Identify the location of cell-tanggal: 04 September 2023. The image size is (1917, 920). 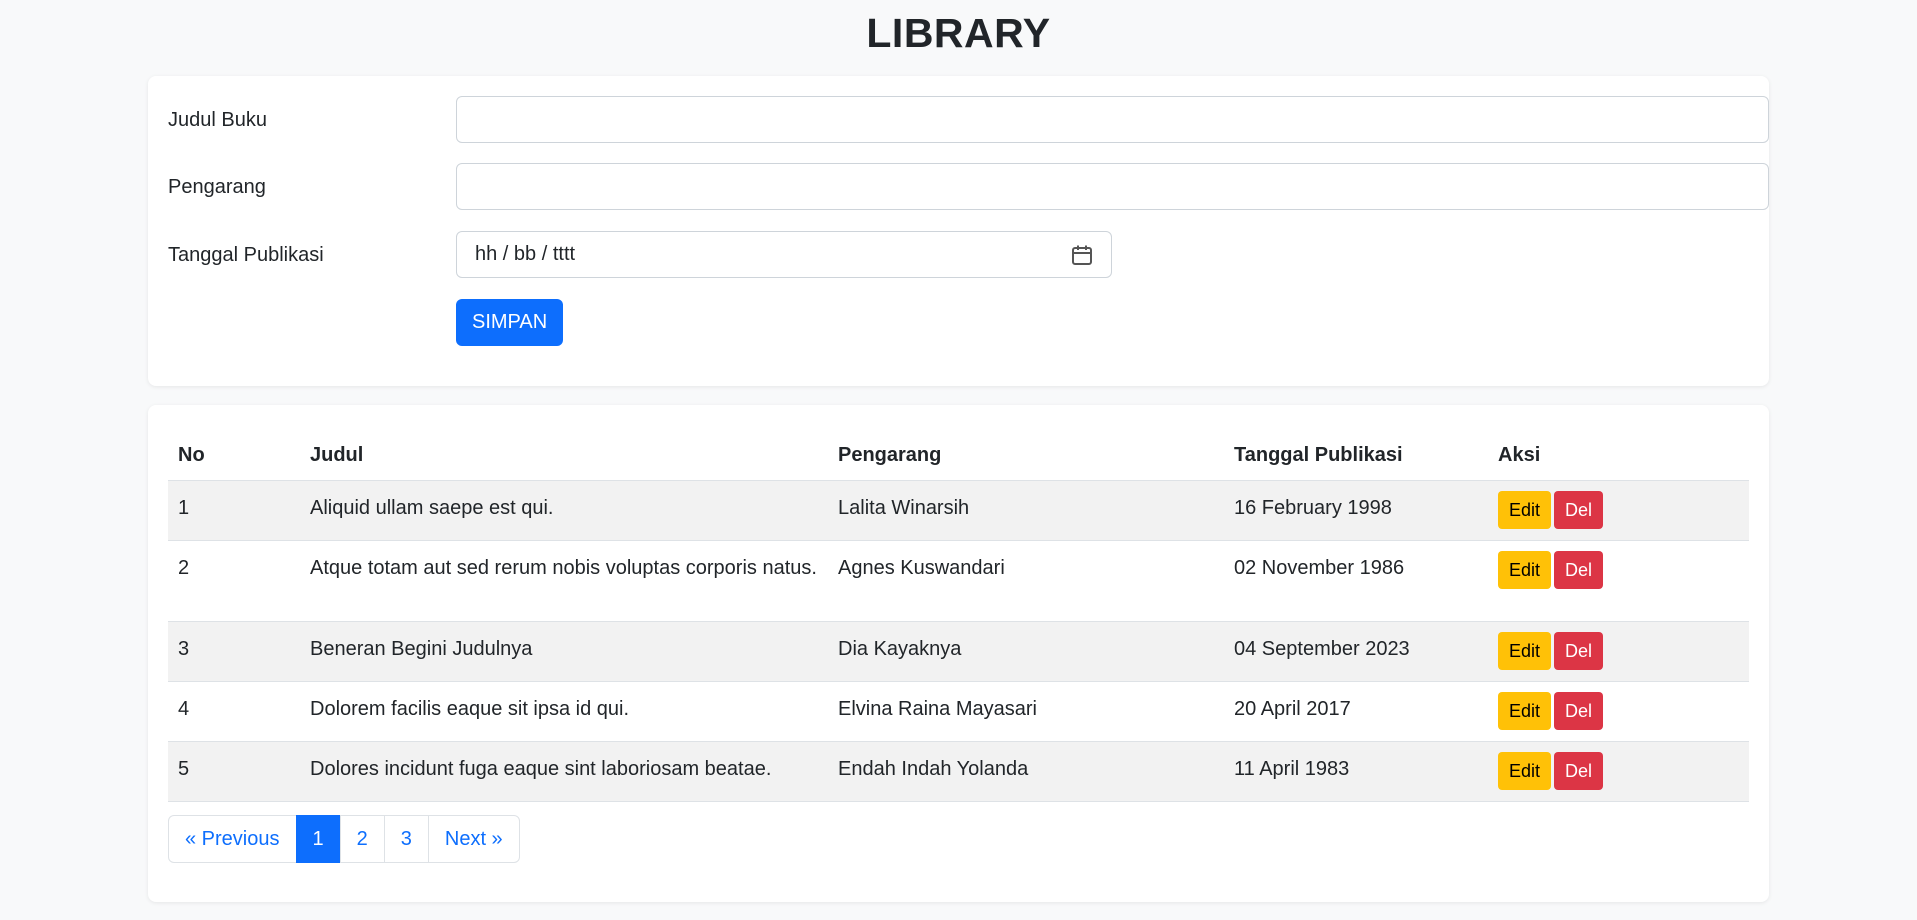
(1356, 651).